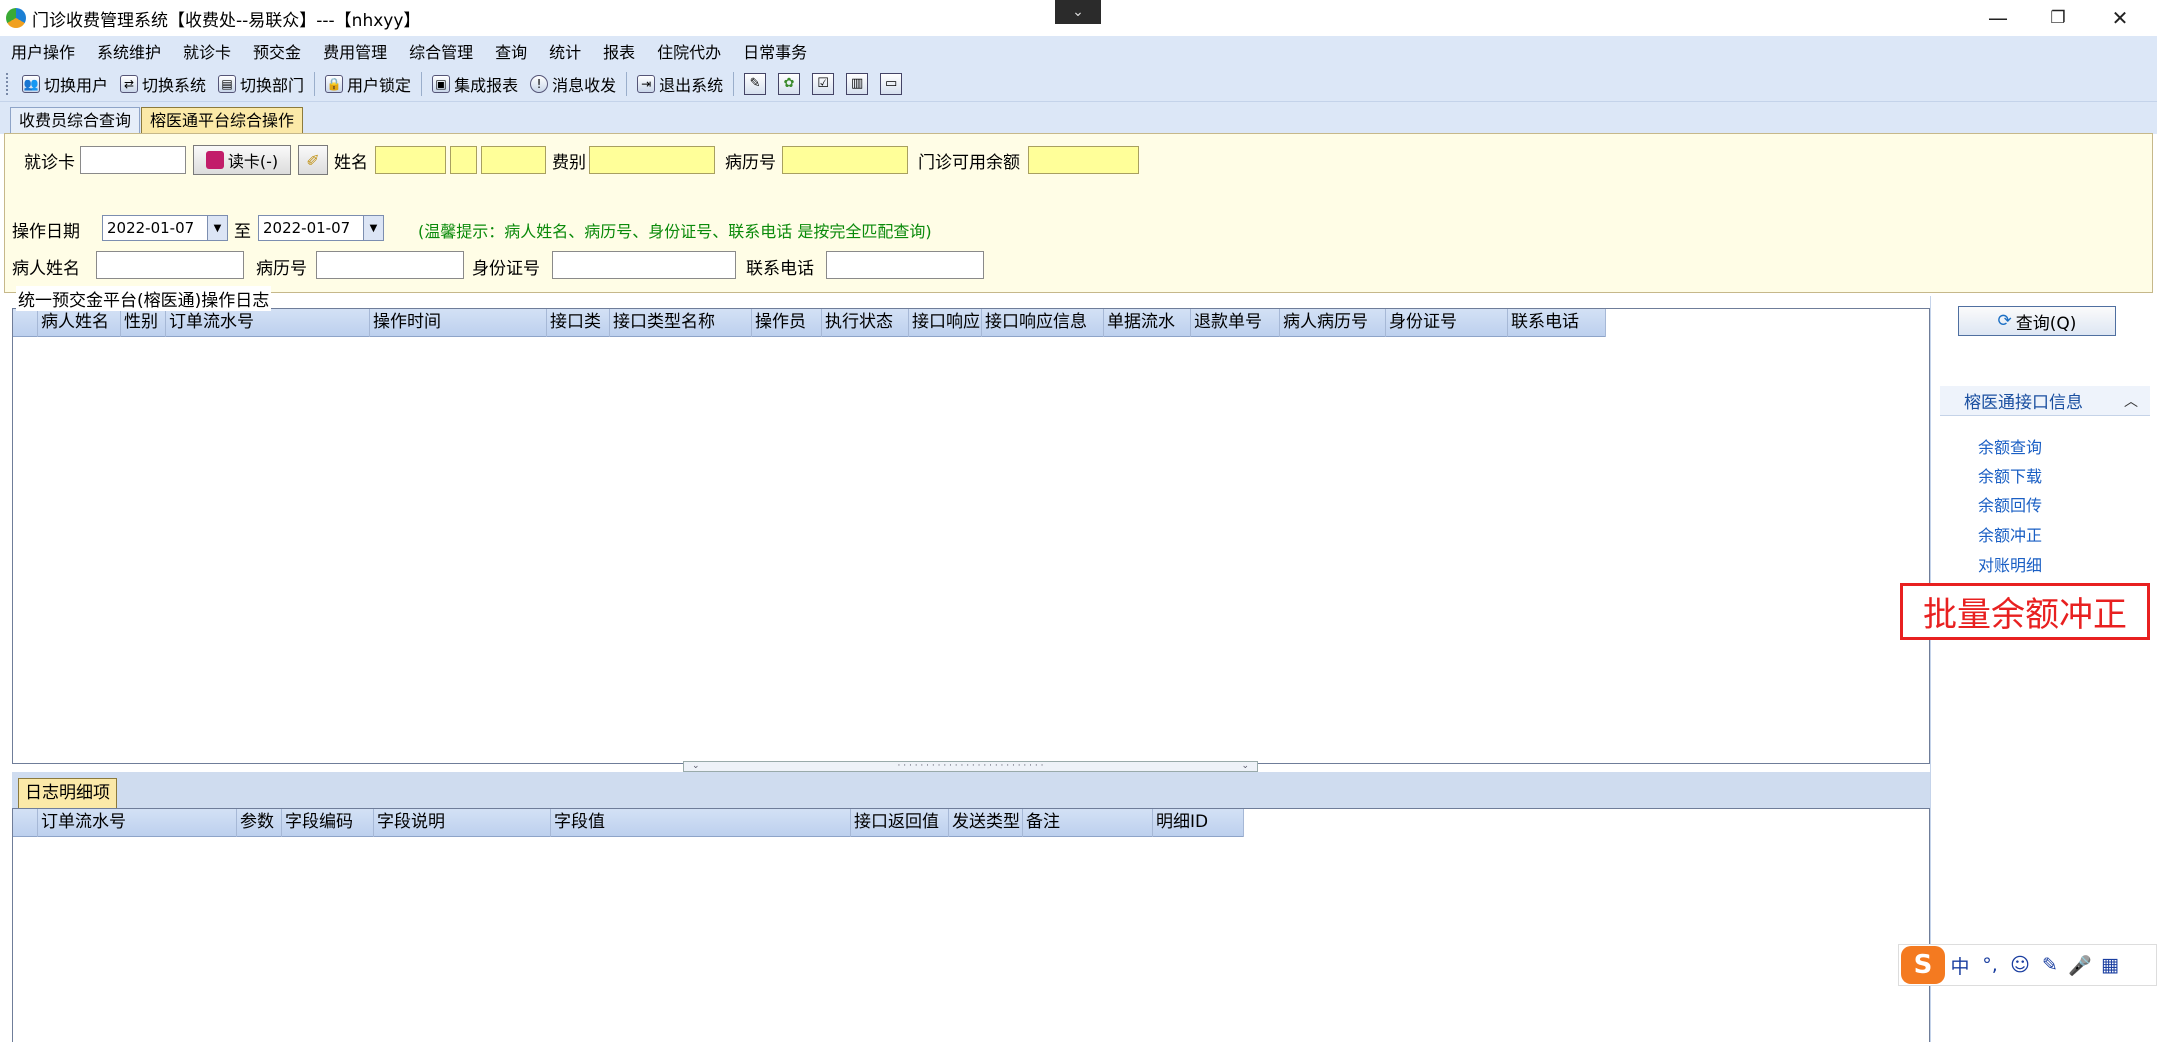  What do you see at coordinates (214, 160) in the screenshot?
I see `card-reader-icon` at bounding box center [214, 160].